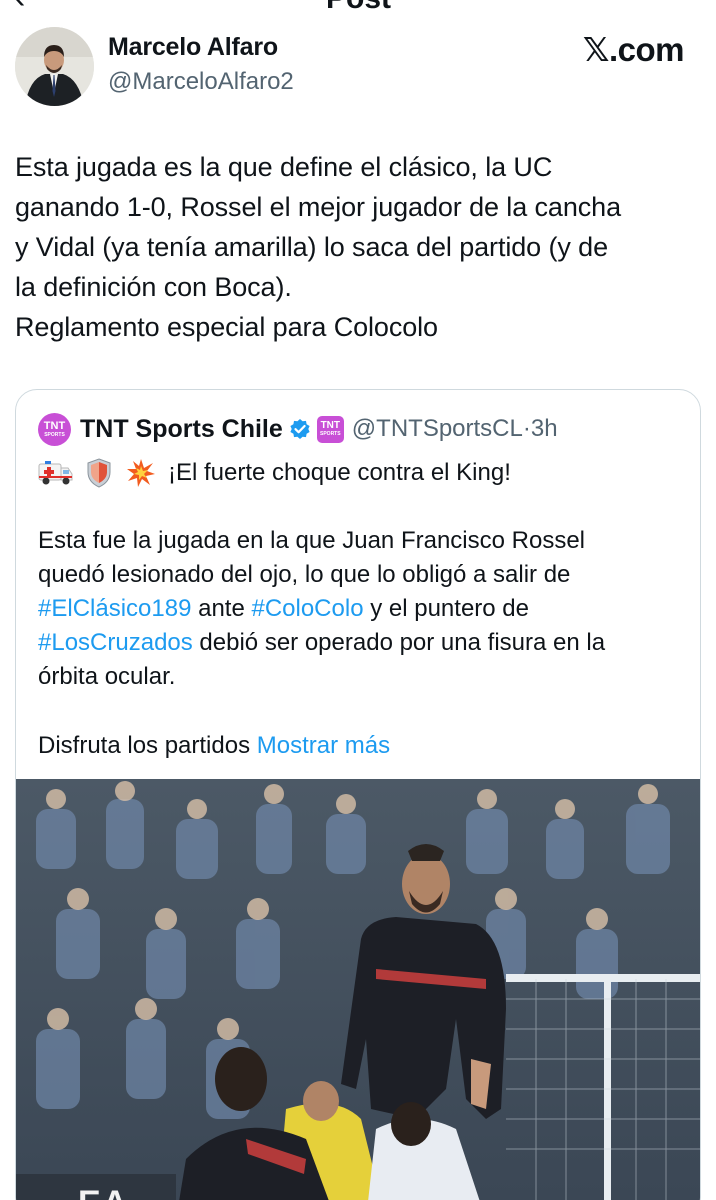 Image resolution: width=716 pixels, height=1200 pixels. Describe the element at coordinates (330, 434) in the screenshot. I see `affiliate-logo-subtext: SPORTS` at that location.